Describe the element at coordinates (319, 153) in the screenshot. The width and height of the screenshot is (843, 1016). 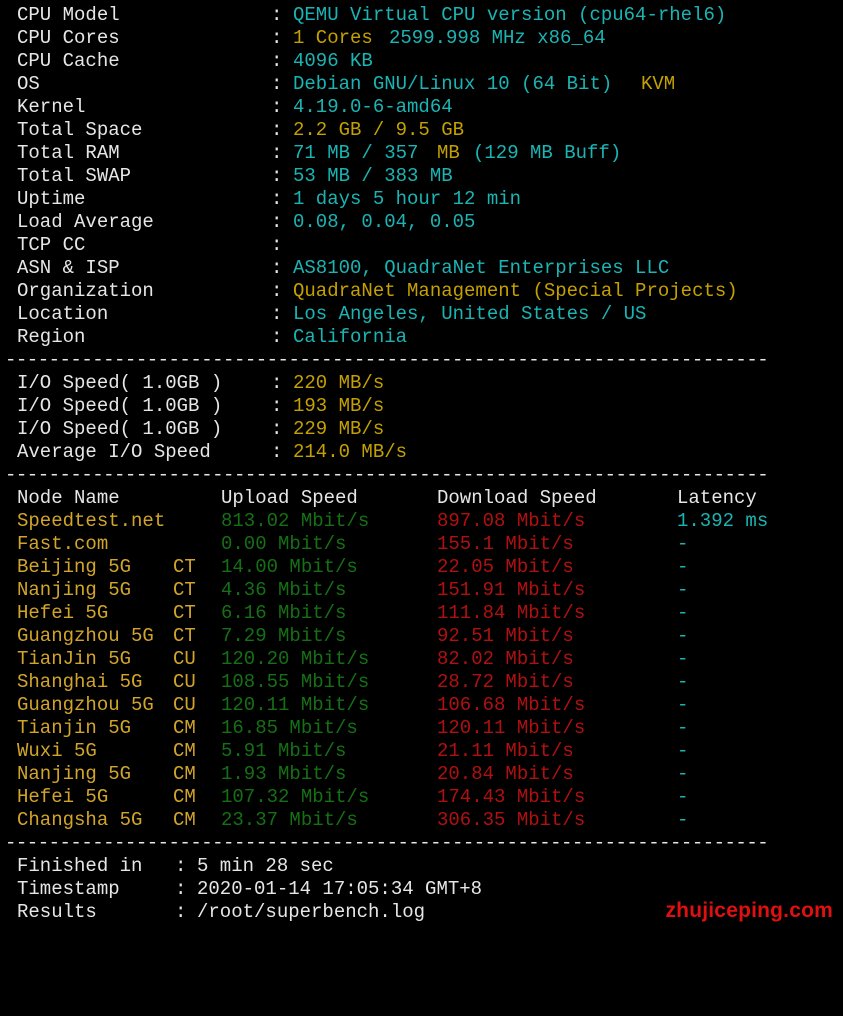
I see `sysinfo-row-total-ram: Total RAM : 71 MB / 357 MB (129 MB Buff)` at that location.